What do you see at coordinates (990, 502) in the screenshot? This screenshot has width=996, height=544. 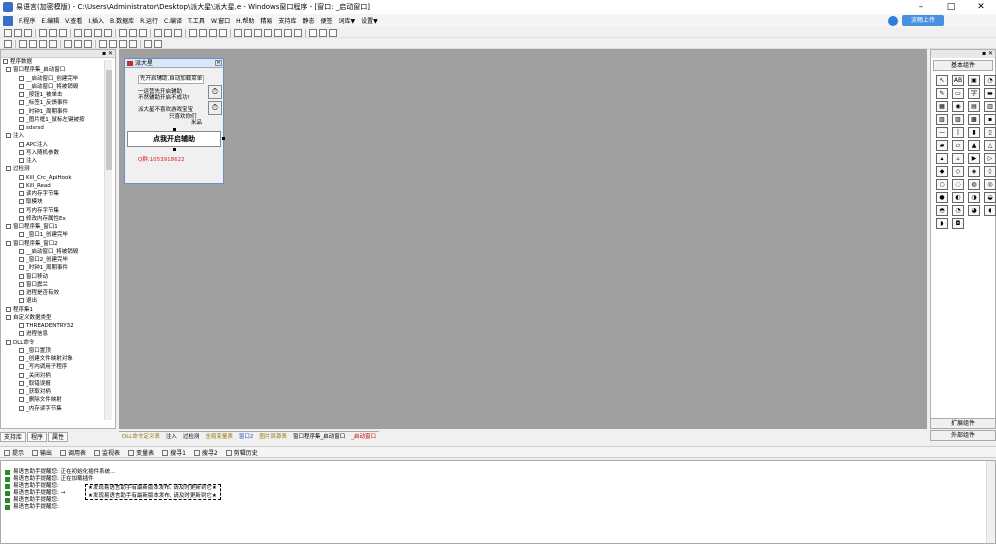 I see `output-scrollbar` at bounding box center [990, 502].